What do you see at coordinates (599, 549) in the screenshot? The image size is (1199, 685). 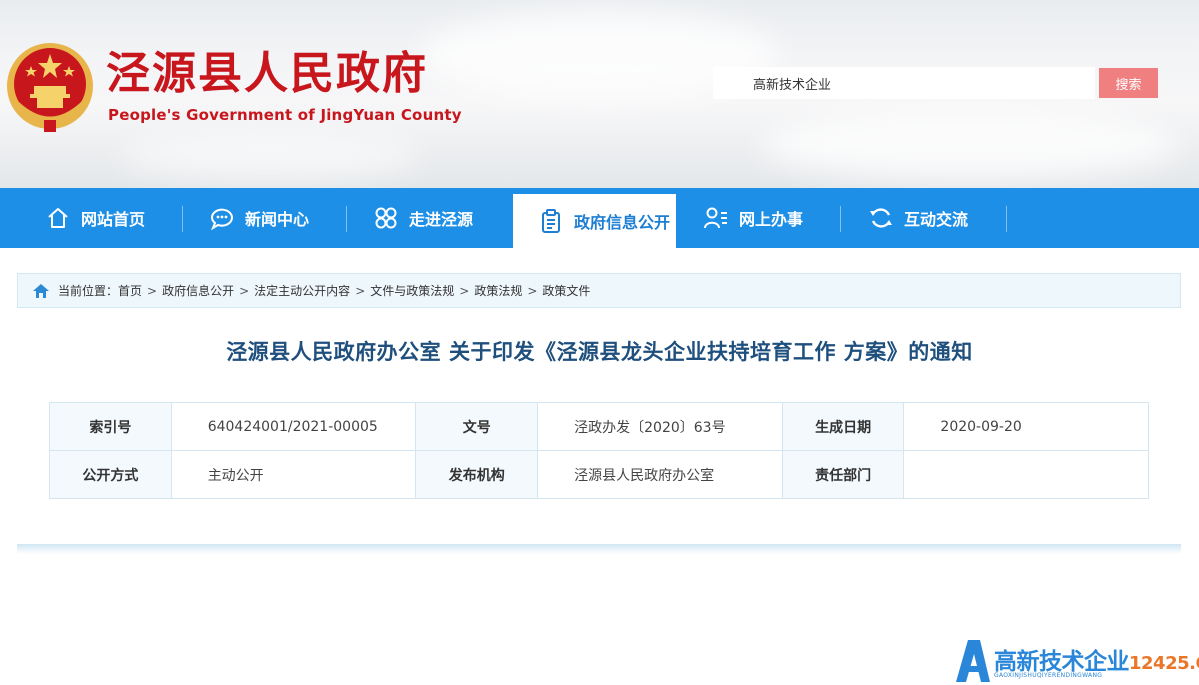 I see `content-divider` at bounding box center [599, 549].